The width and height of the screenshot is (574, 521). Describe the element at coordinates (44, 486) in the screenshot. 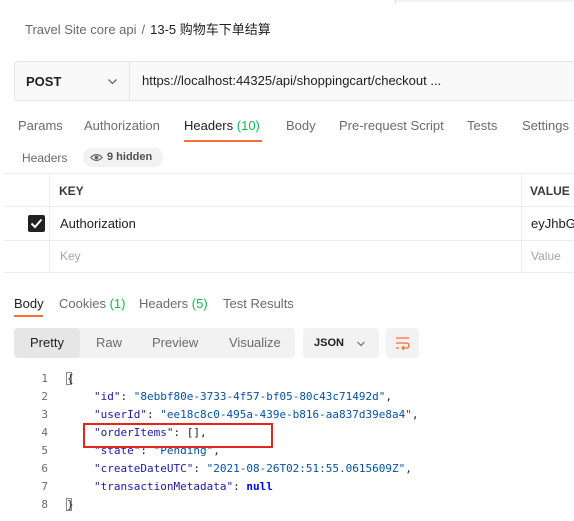

I see `line-number: 7` at that location.